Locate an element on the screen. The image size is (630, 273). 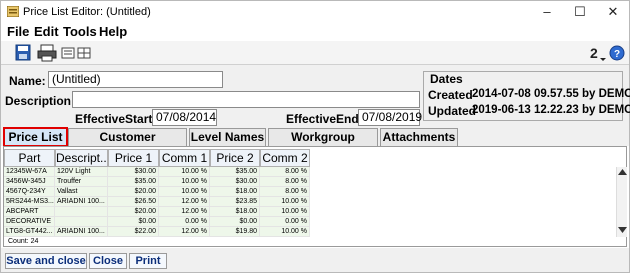
effective-start-label: EffectiveStart: is located at coordinates (116, 119).